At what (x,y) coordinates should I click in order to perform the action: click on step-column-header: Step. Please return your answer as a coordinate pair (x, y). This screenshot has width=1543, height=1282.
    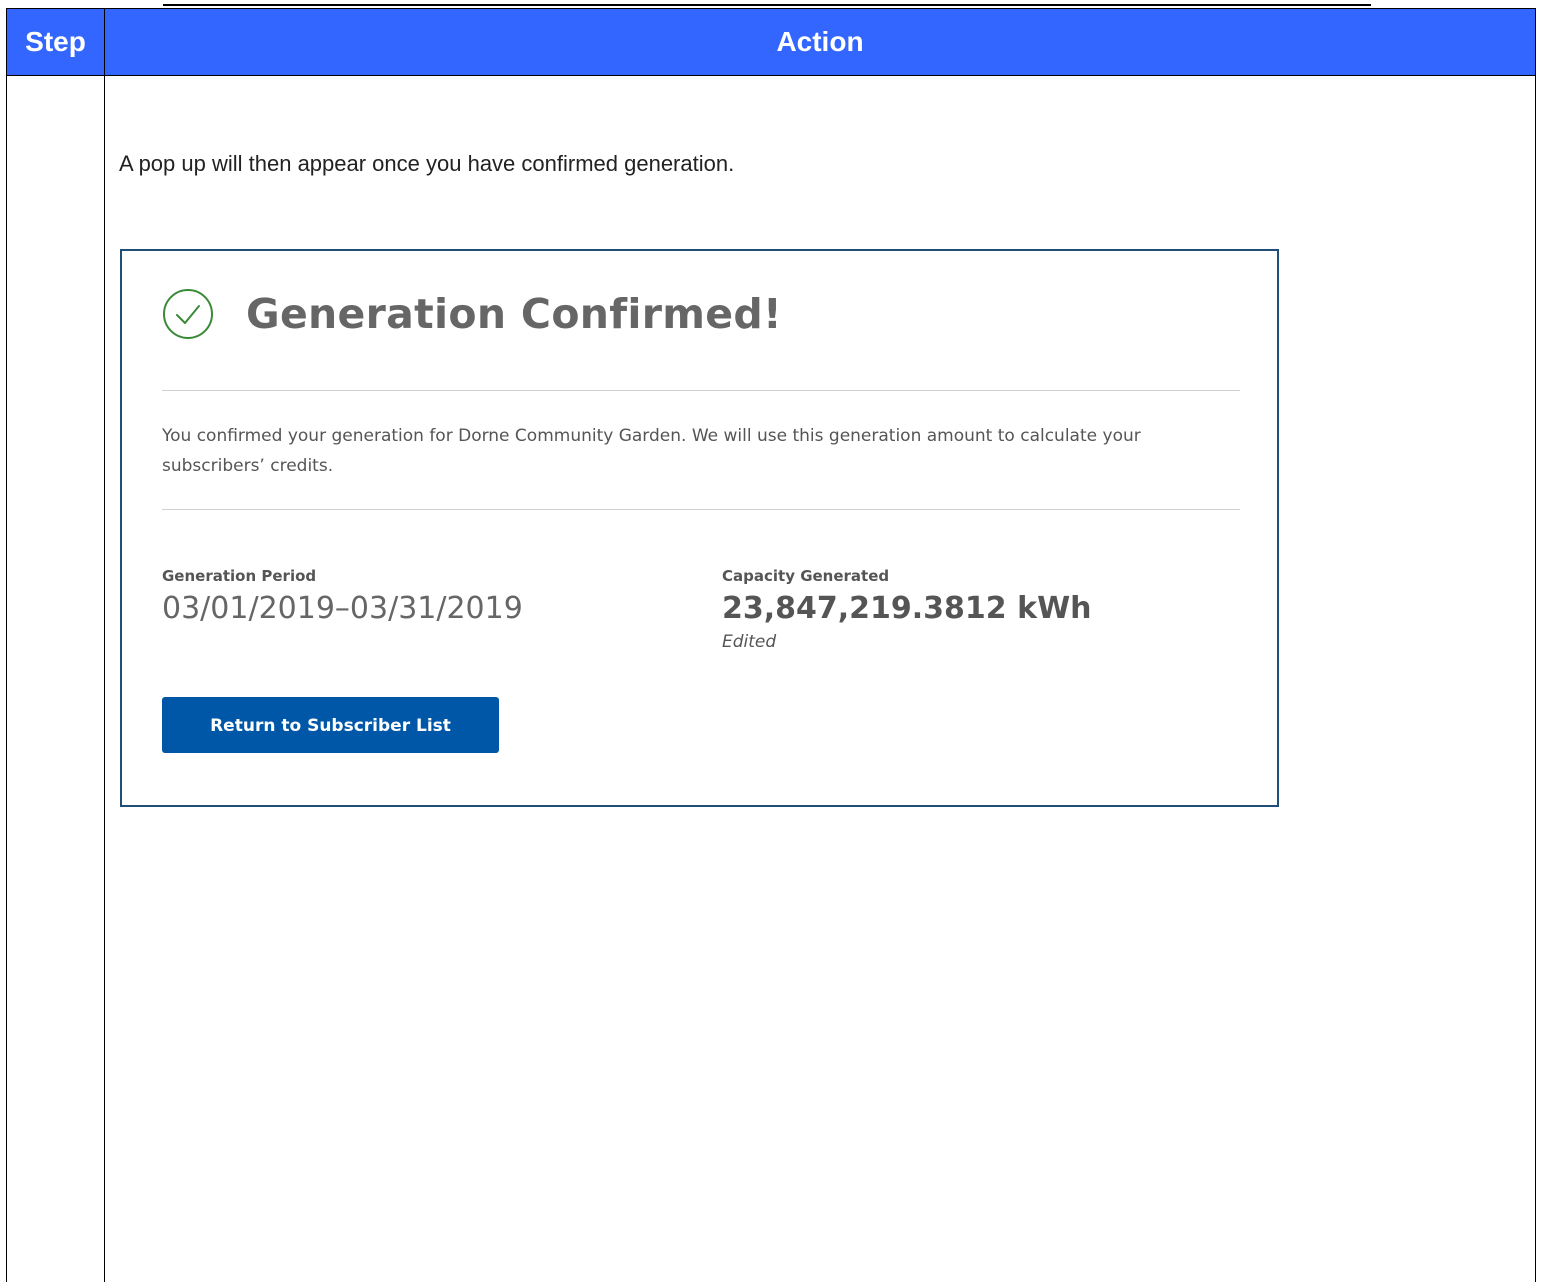
    Looking at the image, I should click on (55, 42).